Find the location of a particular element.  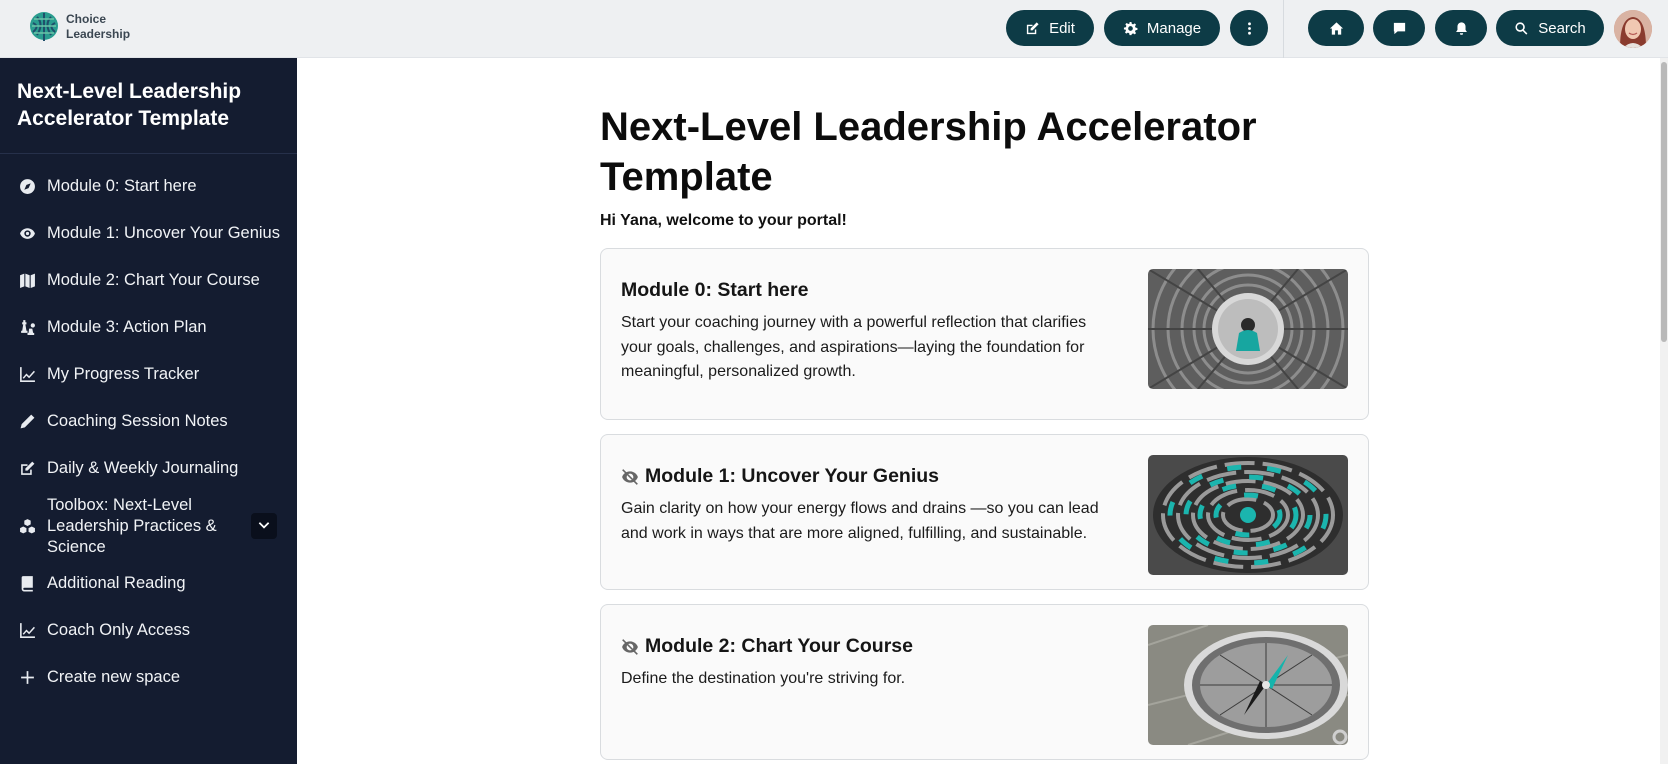

more-vertical-icon is located at coordinates (1249, 28).